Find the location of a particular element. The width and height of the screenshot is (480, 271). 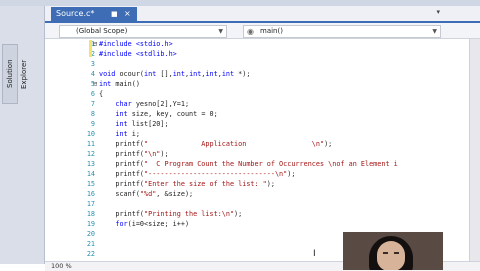

code-token: , &size); is located at coordinates (175, 194).